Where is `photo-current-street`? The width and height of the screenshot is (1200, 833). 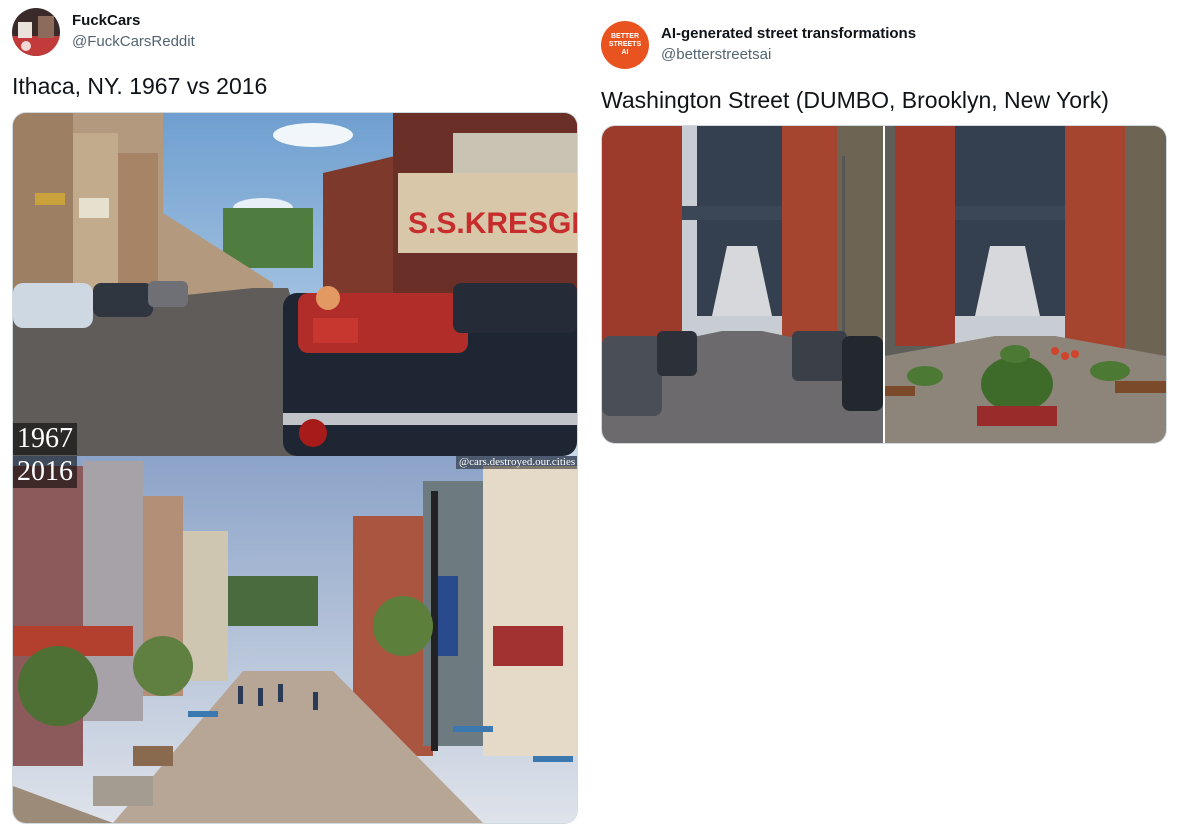 photo-current-street is located at coordinates (742, 284).